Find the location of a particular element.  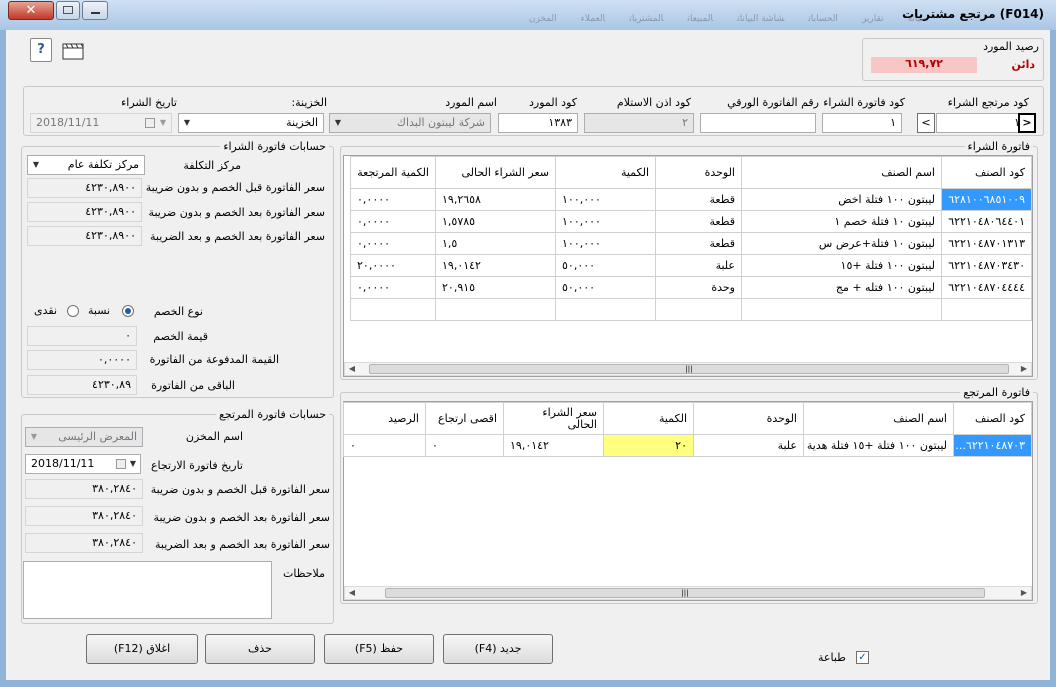

return-grid-hscrollbar: ◀ ||| ▶ is located at coordinates (688, 593).